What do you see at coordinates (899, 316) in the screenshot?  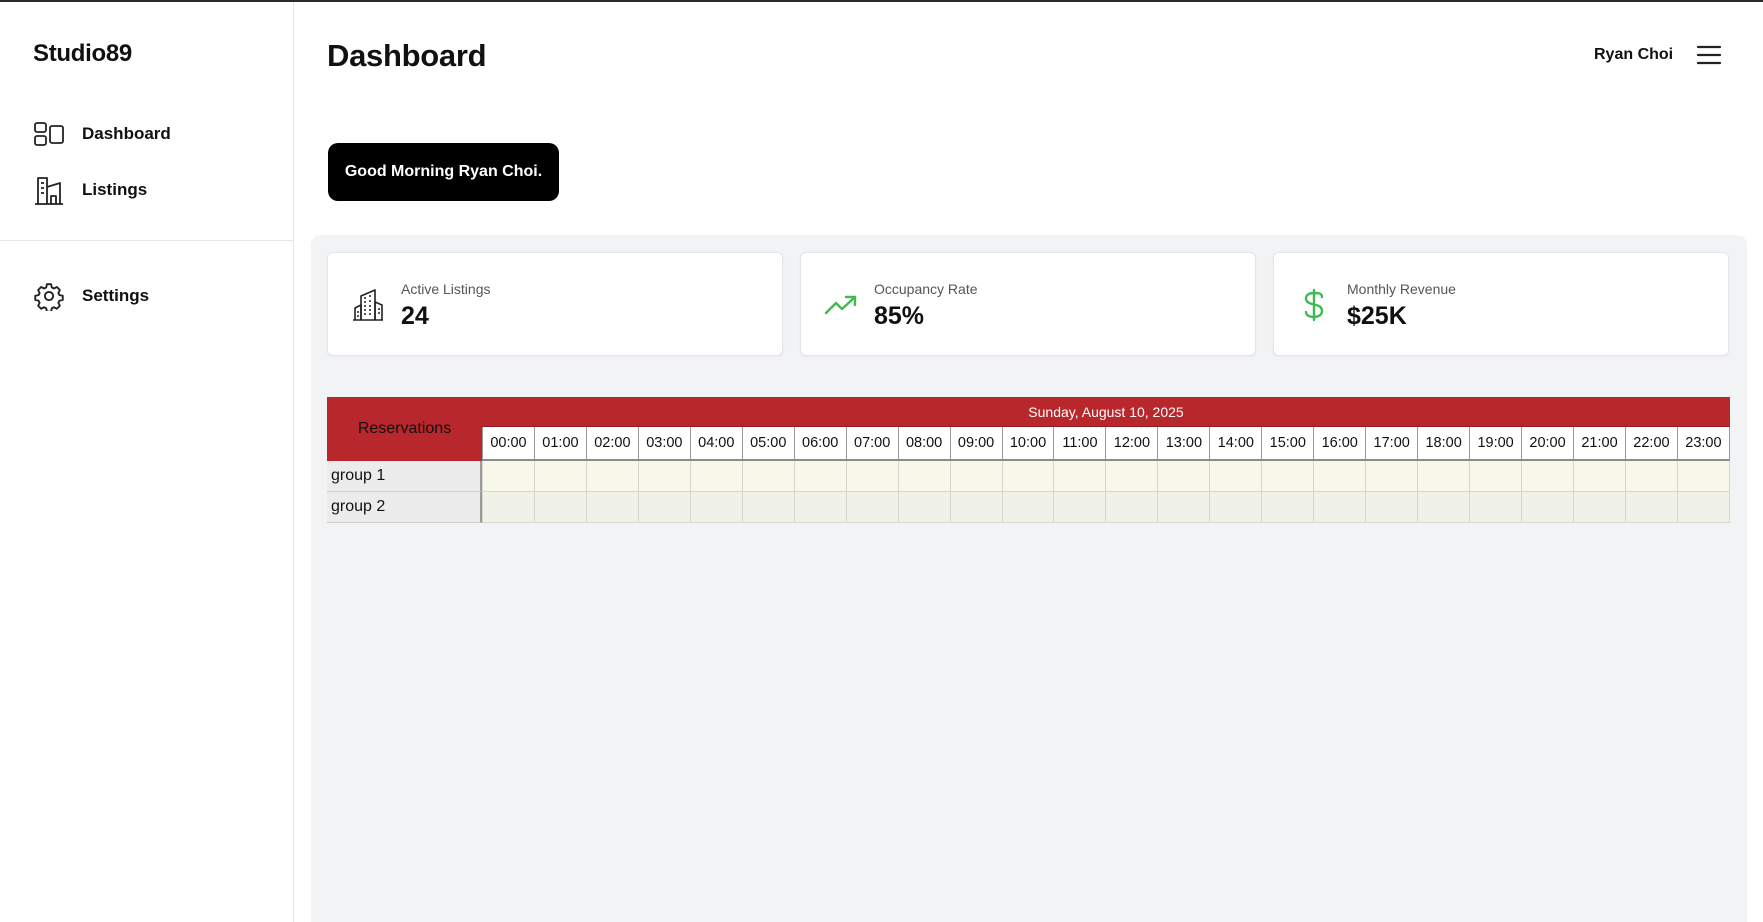 I see `stat-value: 85%` at bounding box center [899, 316].